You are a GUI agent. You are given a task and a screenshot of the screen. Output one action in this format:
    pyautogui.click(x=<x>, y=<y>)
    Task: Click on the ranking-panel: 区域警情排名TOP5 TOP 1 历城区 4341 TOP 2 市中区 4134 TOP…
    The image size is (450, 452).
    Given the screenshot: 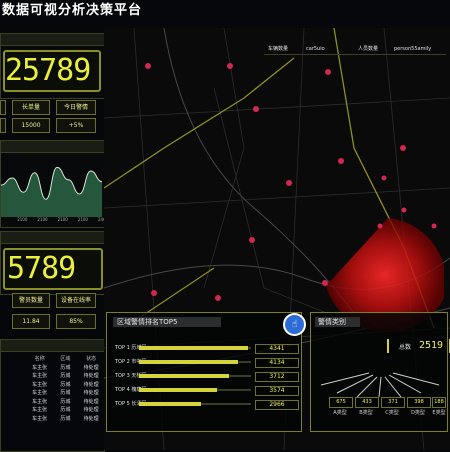 What is the action you would take?
    pyautogui.click(x=204, y=372)
    